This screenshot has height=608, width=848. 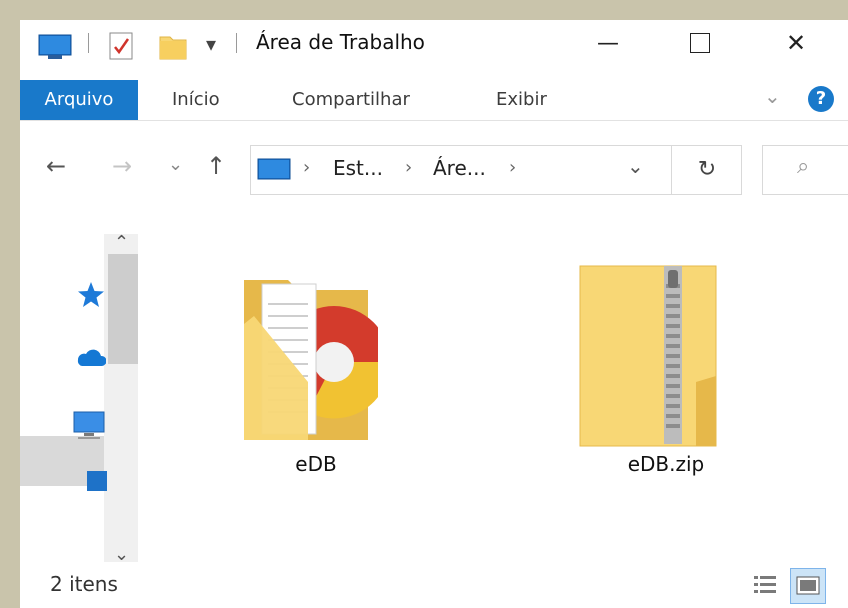 I want to click on help-label: ?, so click(x=821, y=98).